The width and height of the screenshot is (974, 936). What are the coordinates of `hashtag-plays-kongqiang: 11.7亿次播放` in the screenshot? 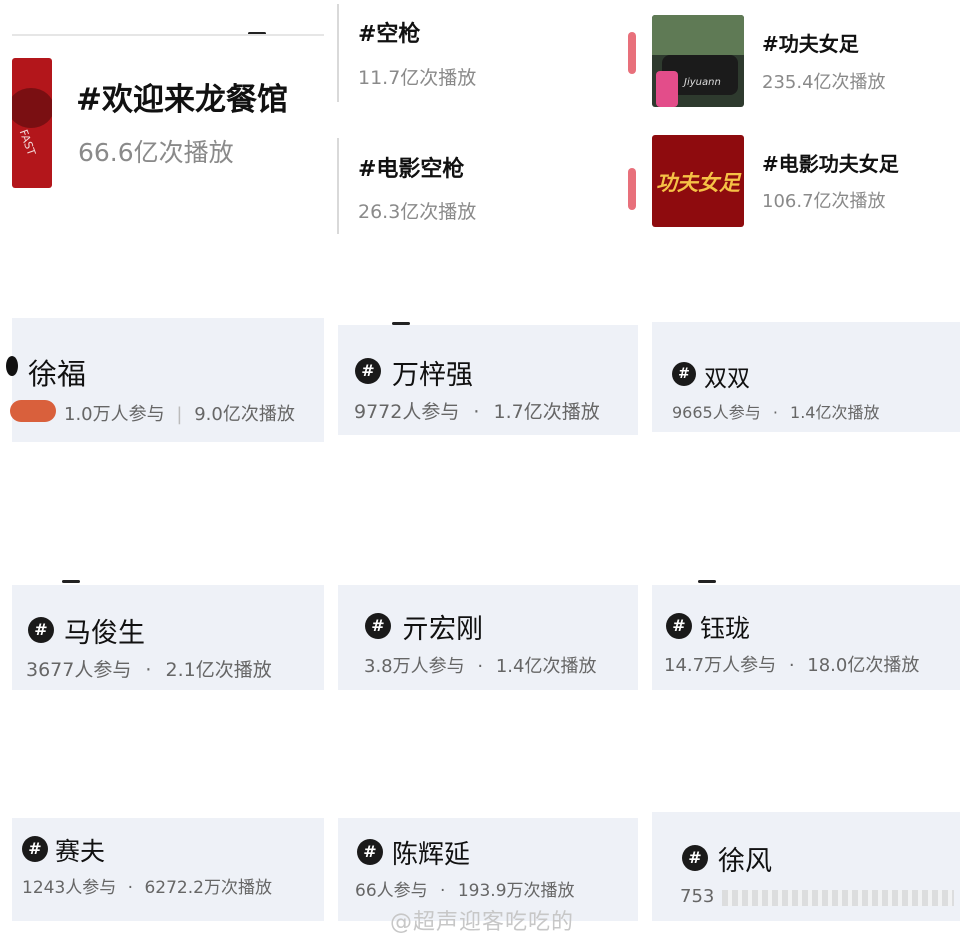 It's located at (417, 78).